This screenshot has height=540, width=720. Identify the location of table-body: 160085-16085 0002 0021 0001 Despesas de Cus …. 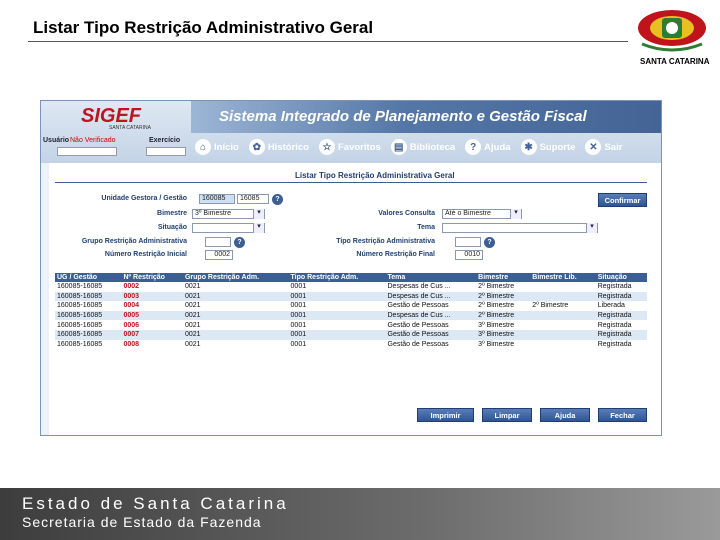
(351, 315).